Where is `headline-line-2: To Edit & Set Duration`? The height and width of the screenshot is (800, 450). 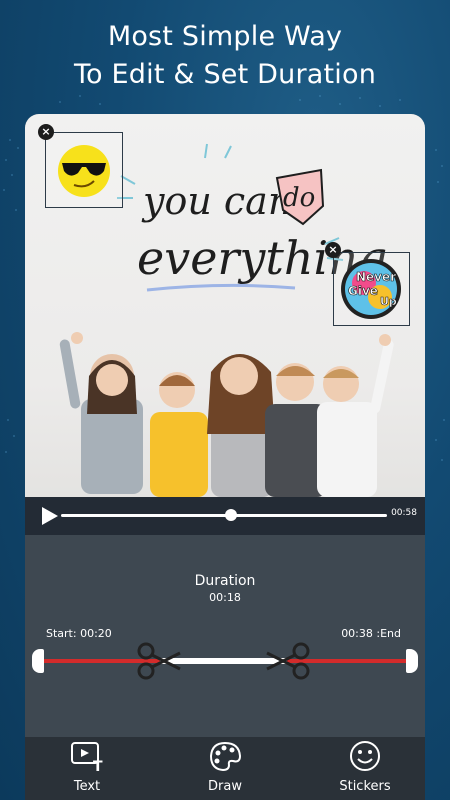 headline-line-2: To Edit & Set Duration is located at coordinates (225, 74).